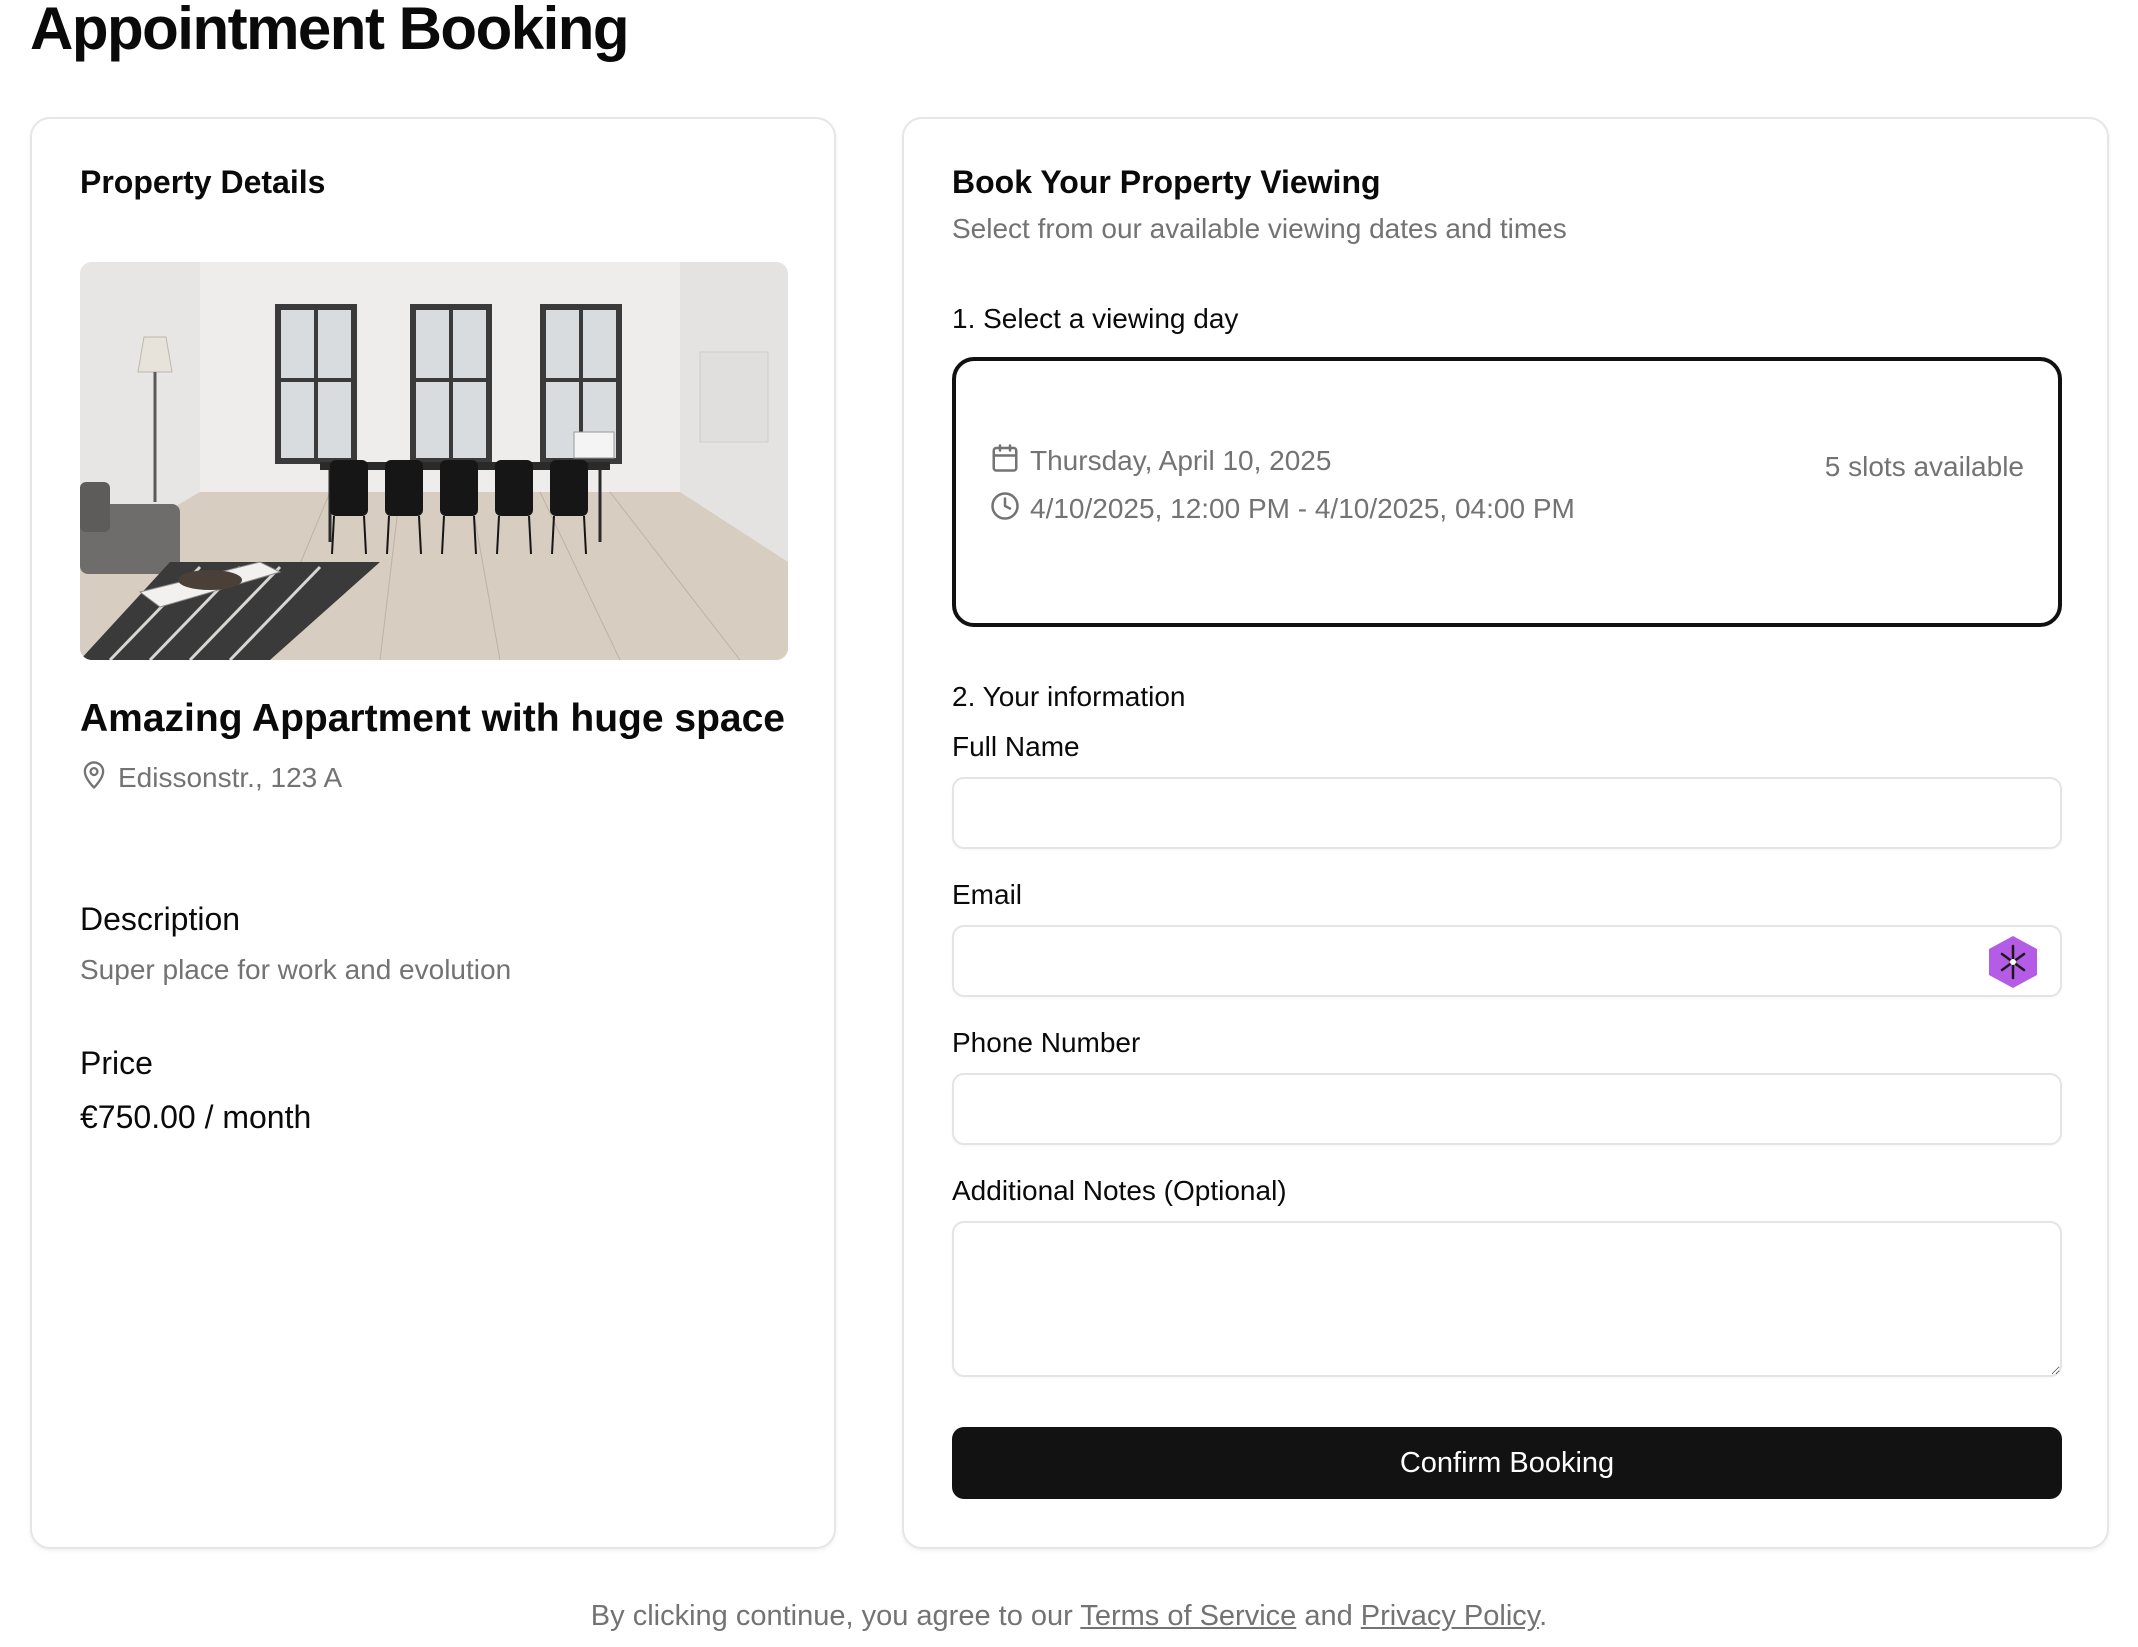  What do you see at coordinates (1328, 1616) in the screenshot?
I see `footer-middle: and` at bounding box center [1328, 1616].